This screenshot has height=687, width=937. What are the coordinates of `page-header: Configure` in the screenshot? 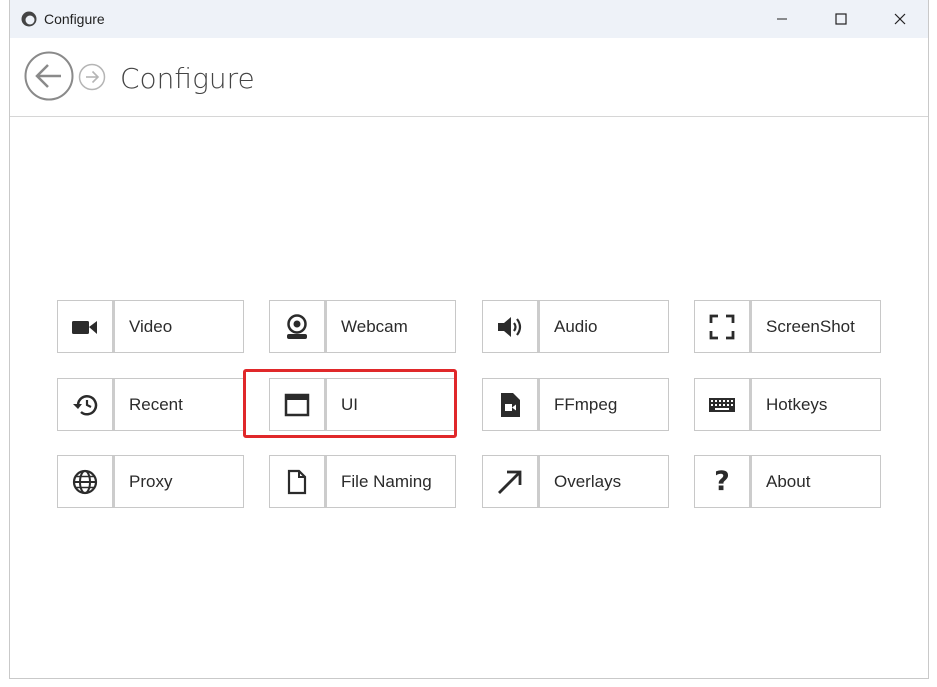 It's located at (469, 77).